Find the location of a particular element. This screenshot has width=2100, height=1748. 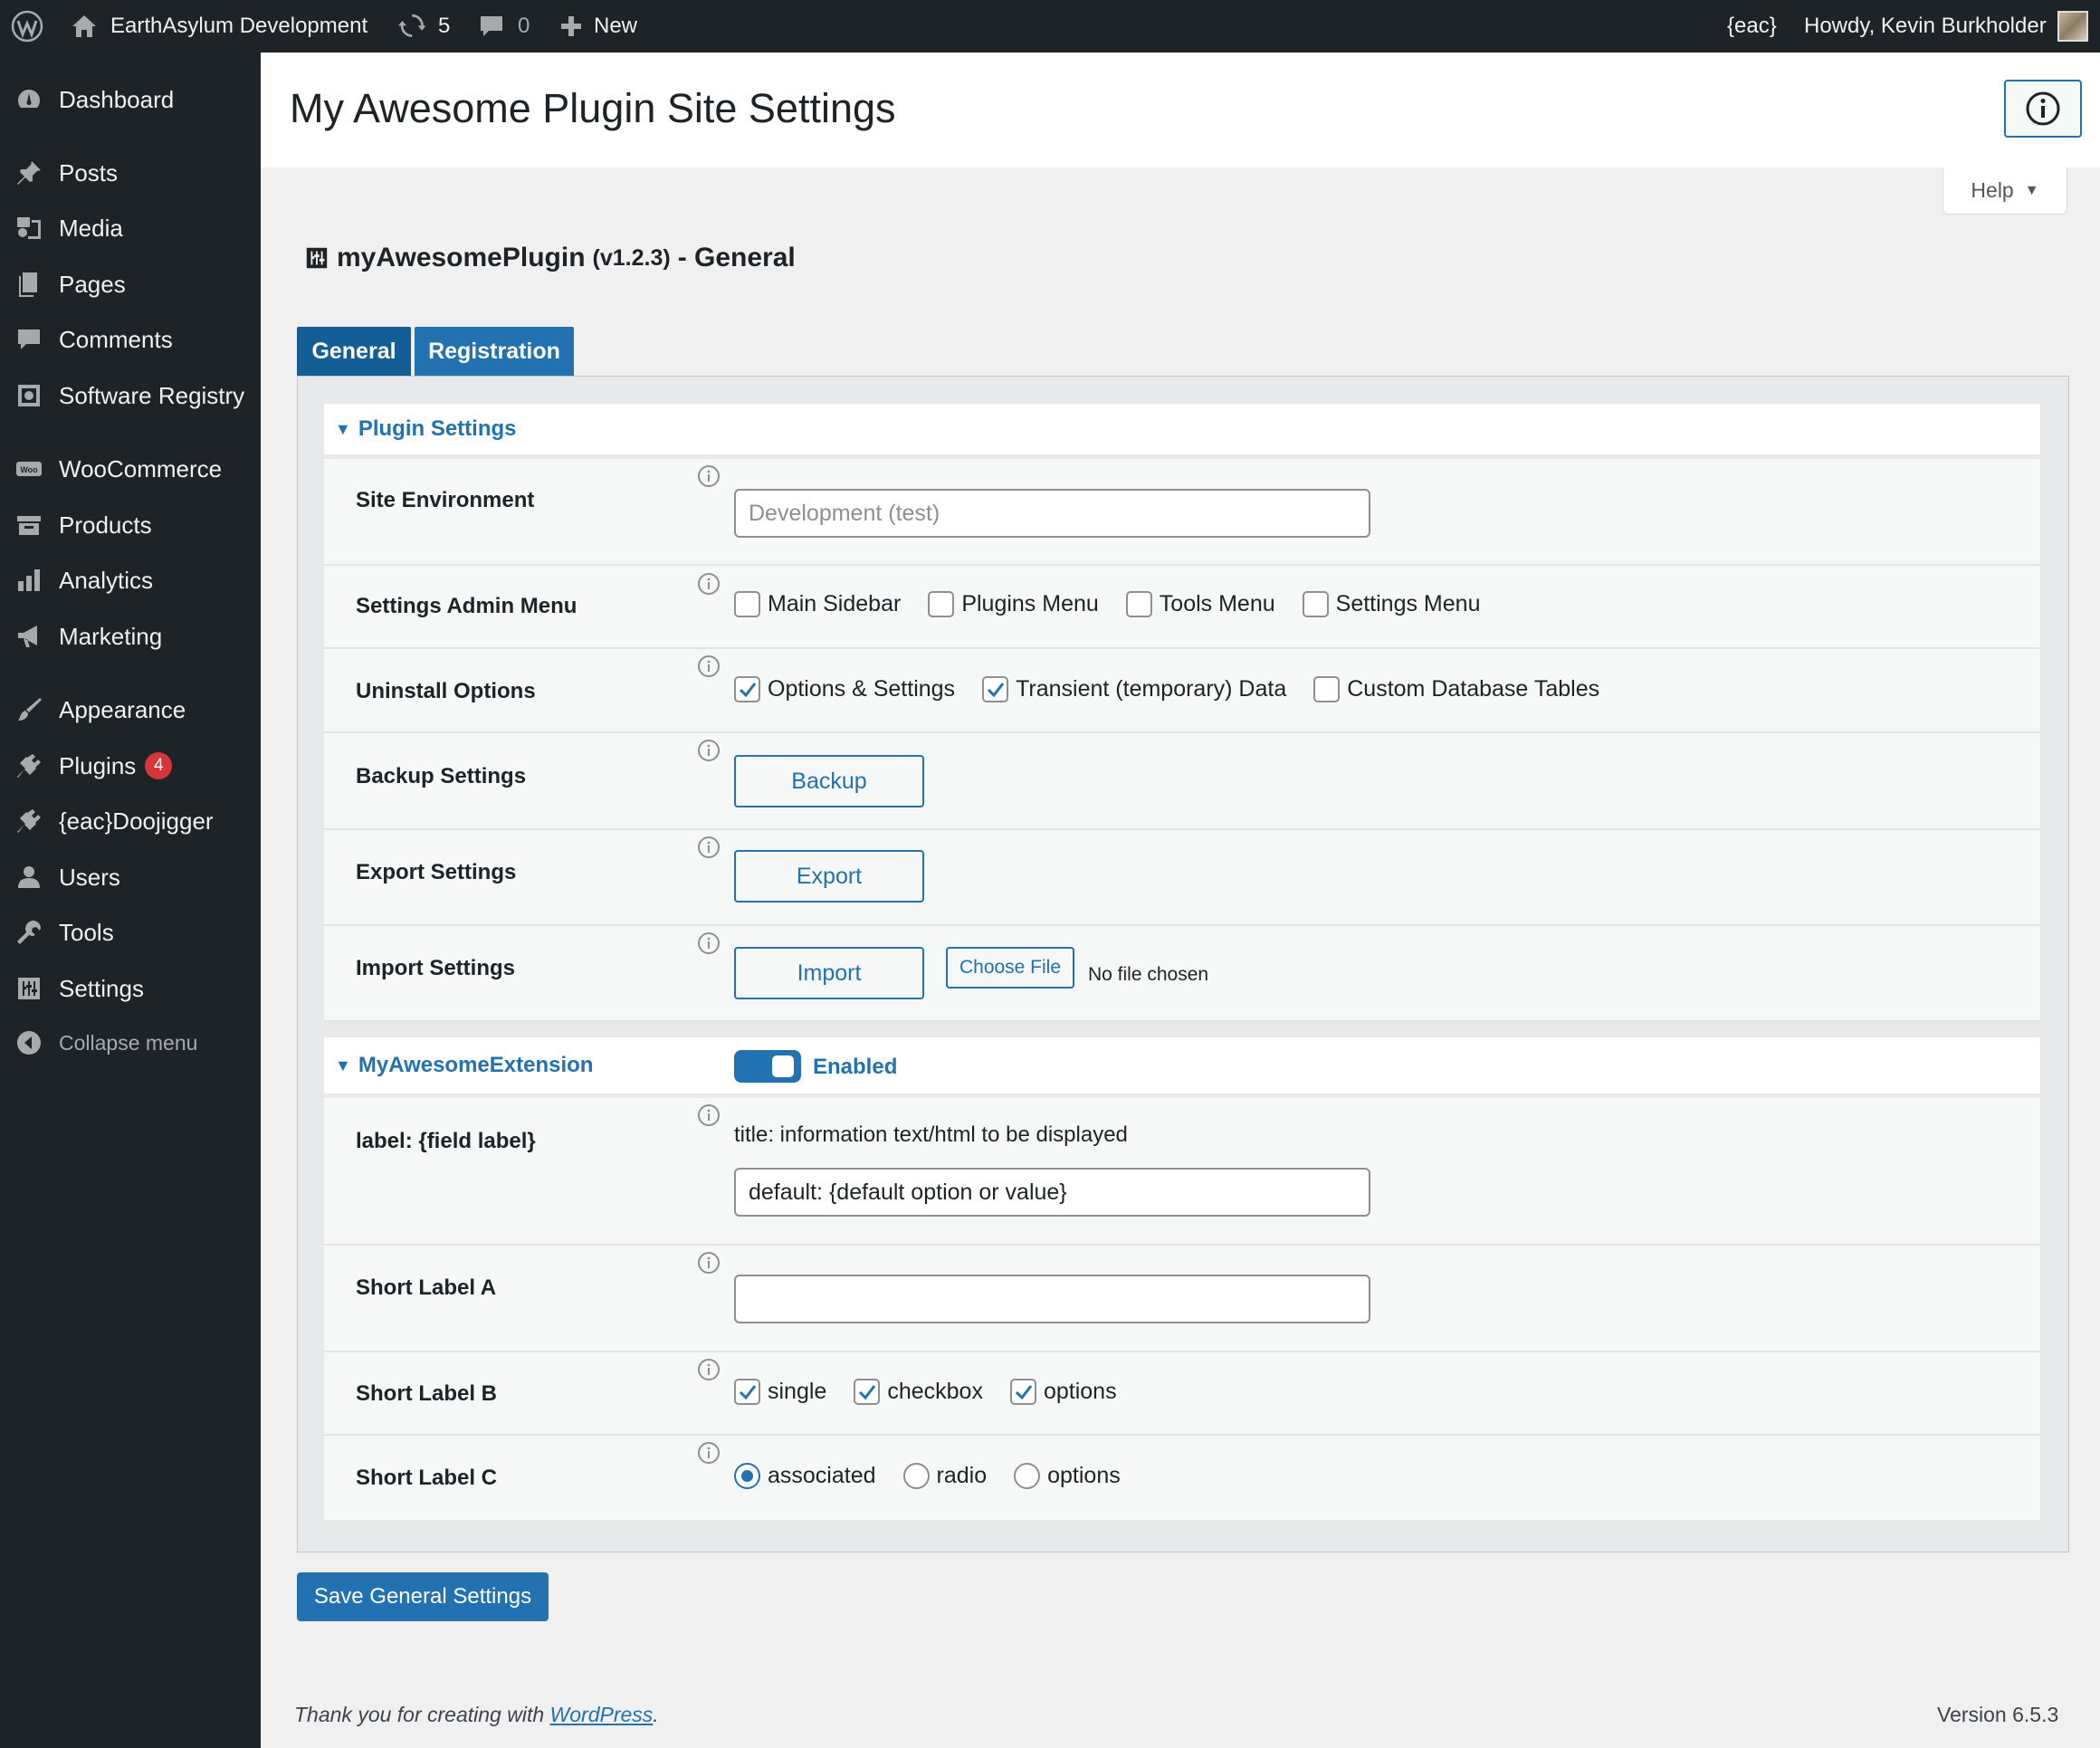

sidebar-item-woocommerce: Woo WooCommerce is located at coordinates (130, 468).